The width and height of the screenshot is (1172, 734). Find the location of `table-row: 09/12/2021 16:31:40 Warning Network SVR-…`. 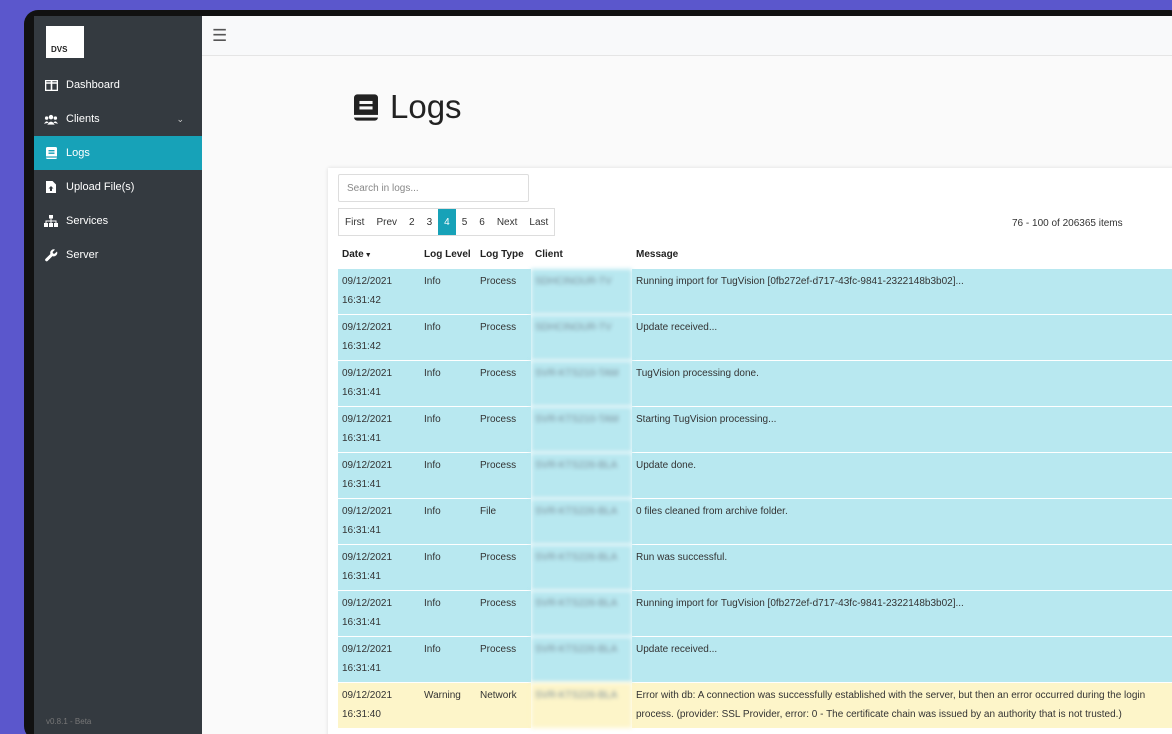

table-row: 09/12/2021 16:31:40 Warning Network SVR-… is located at coordinates (755, 705).